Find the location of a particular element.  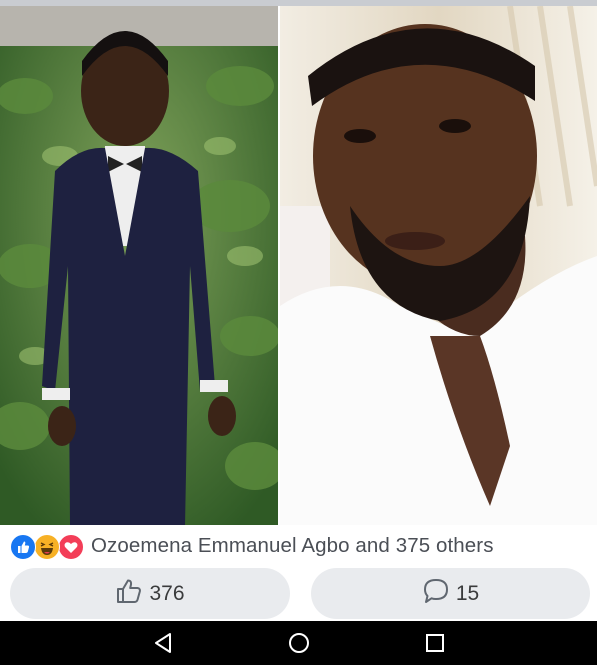

like-count: 376 is located at coordinates (167, 593).